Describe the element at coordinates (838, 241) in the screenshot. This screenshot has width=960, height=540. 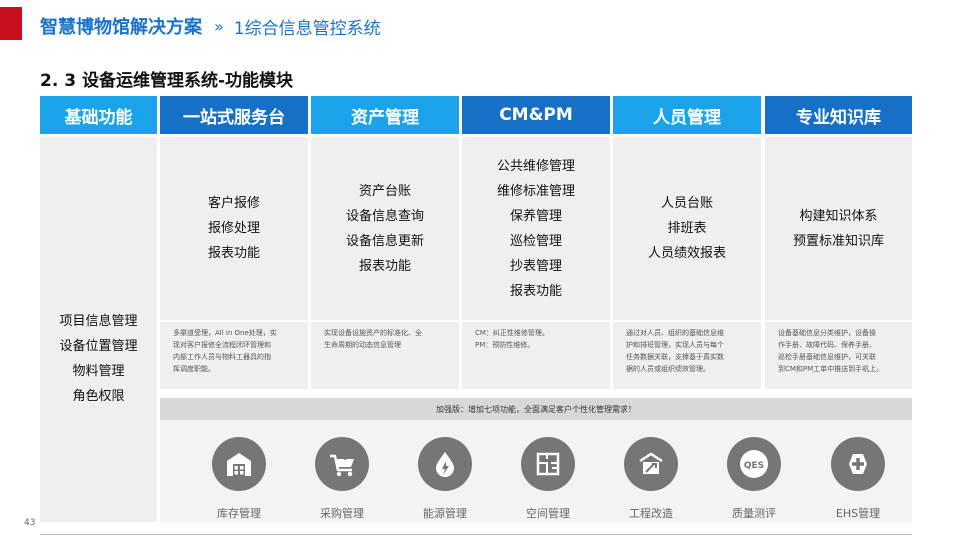
I see `knowledge-item: 预置标准知识库` at that location.